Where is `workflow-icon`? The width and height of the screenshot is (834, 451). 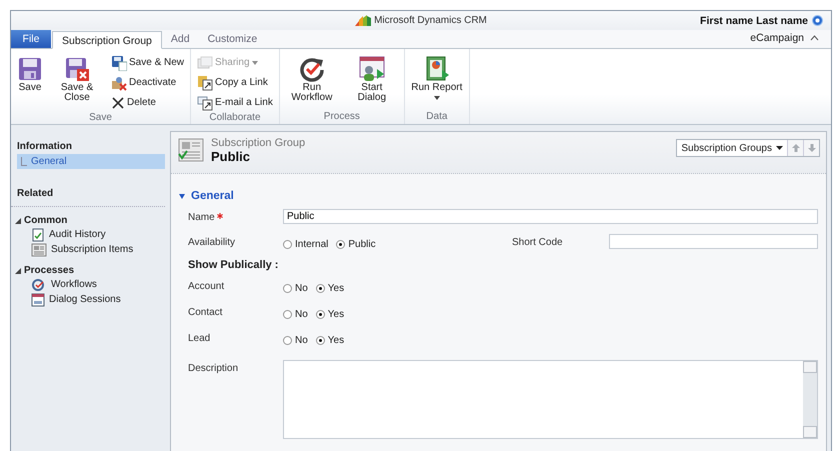
workflow-icon is located at coordinates (39, 285).